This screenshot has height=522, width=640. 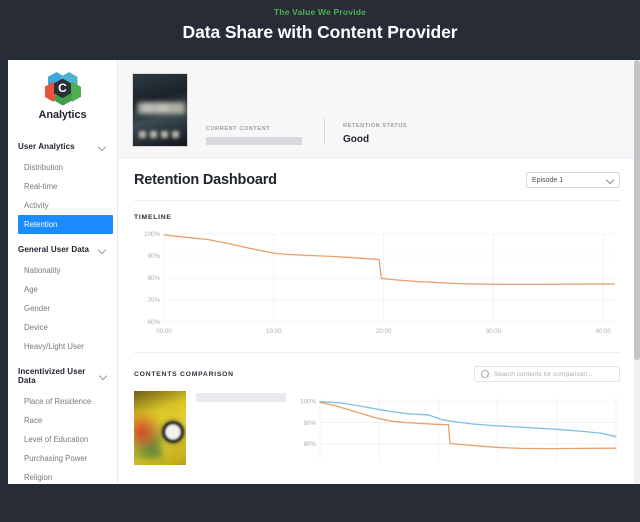 What do you see at coordinates (62, 115) in the screenshot?
I see `brand-name: Analytics` at bounding box center [62, 115].